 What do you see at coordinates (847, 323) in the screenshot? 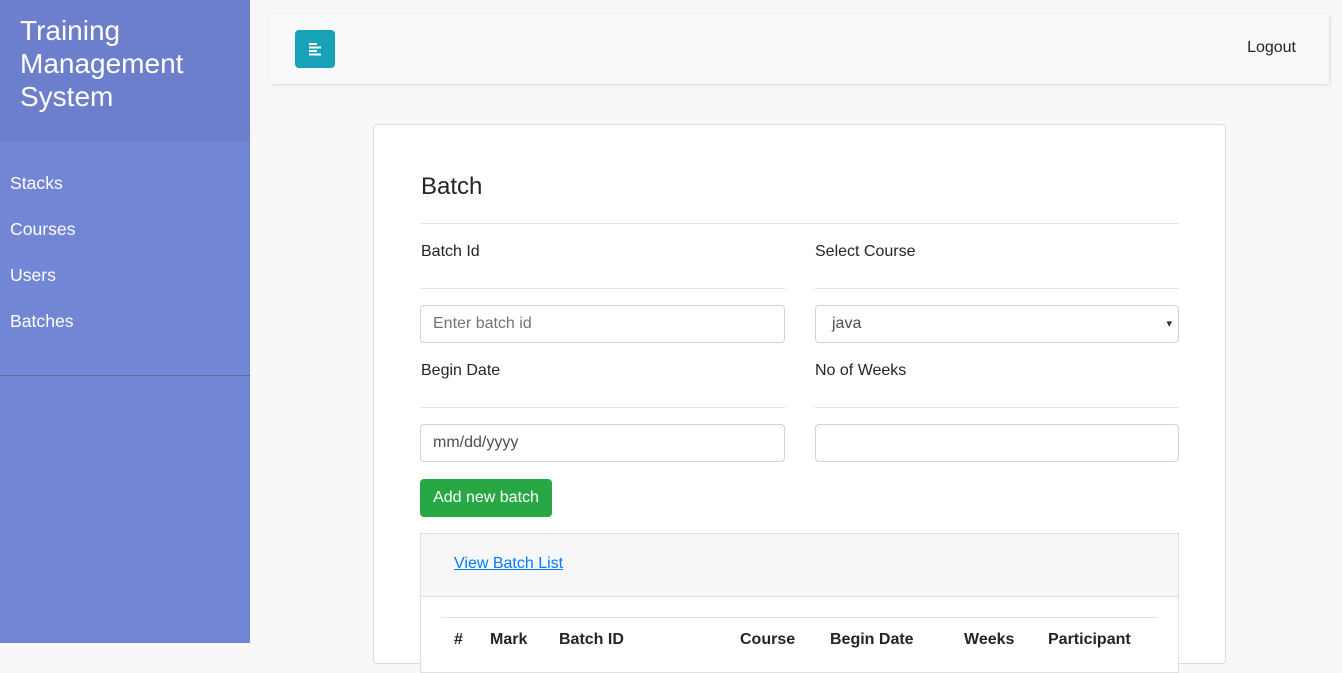
I see `course-select-value: java` at bounding box center [847, 323].